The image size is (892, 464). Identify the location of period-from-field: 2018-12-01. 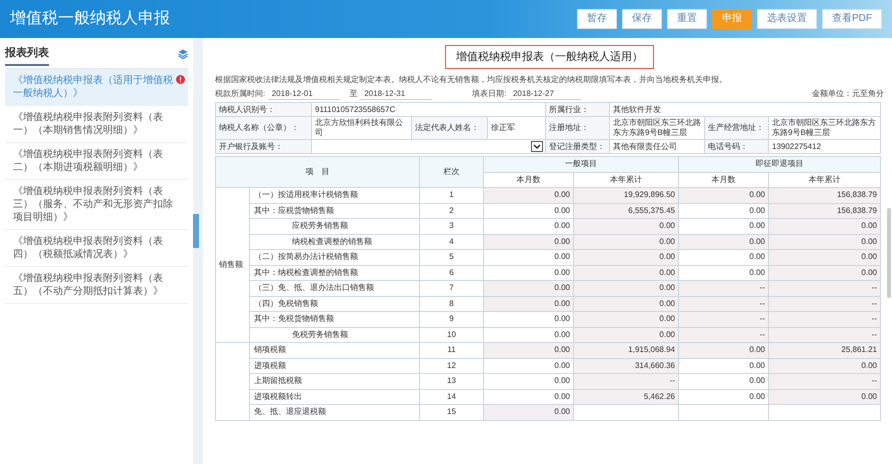
(304, 94).